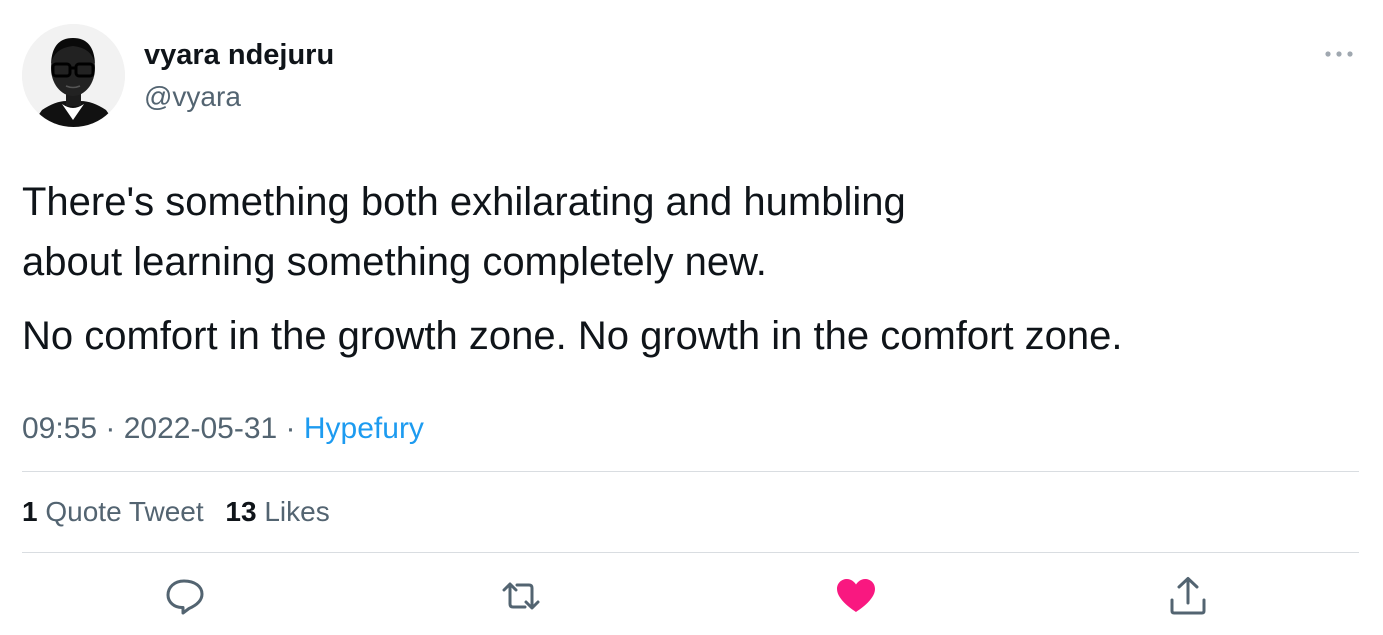 This screenshot has width=1383, height=635. I want to click on retweet-button, so click(521, 596).